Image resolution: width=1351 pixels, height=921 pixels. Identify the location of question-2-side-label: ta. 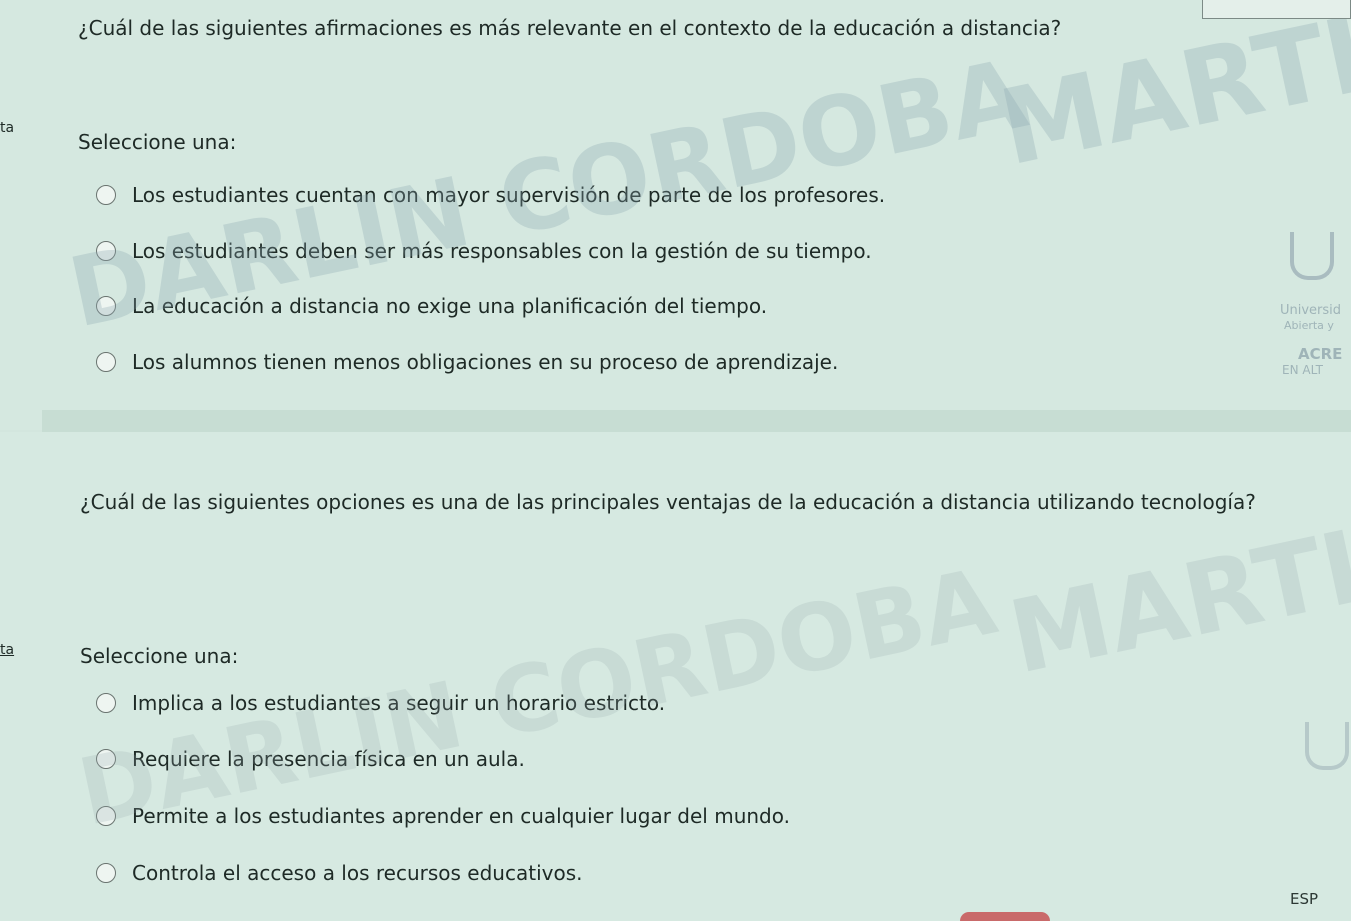
(7, 650).